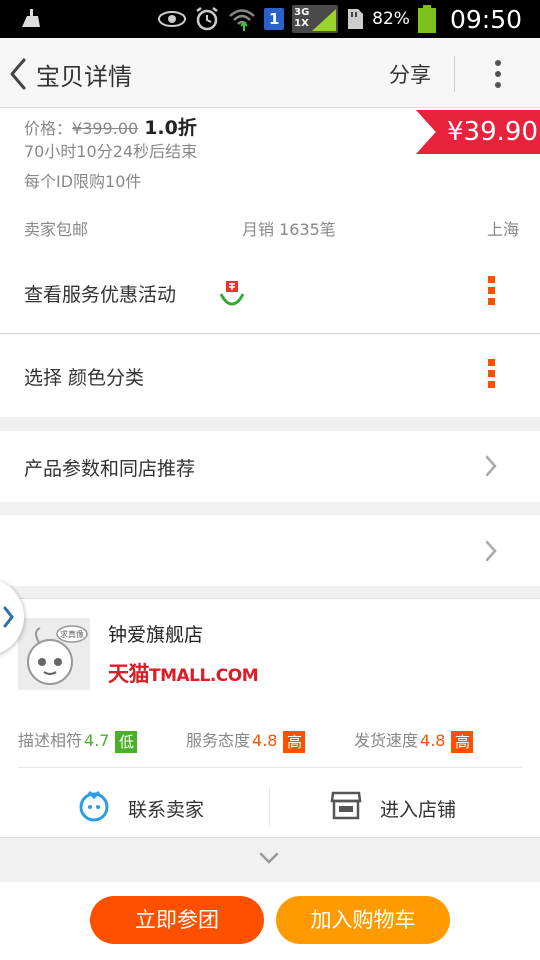  What do you see at coordinates (289, 229) in the screenshot?
I see `monthly-sales: 月销 1635笔` at bounding box center [289, 229].